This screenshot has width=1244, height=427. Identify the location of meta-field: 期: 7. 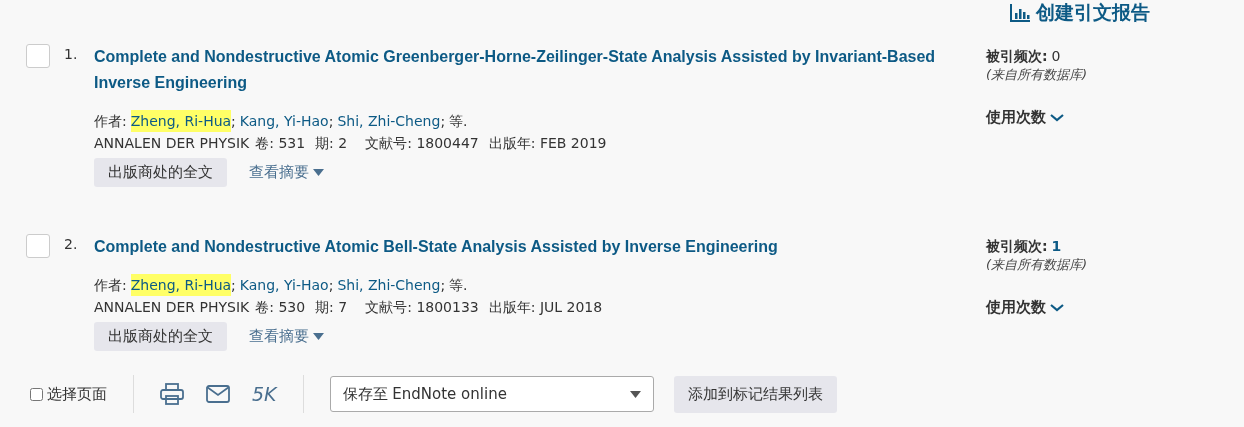
(331, 307).